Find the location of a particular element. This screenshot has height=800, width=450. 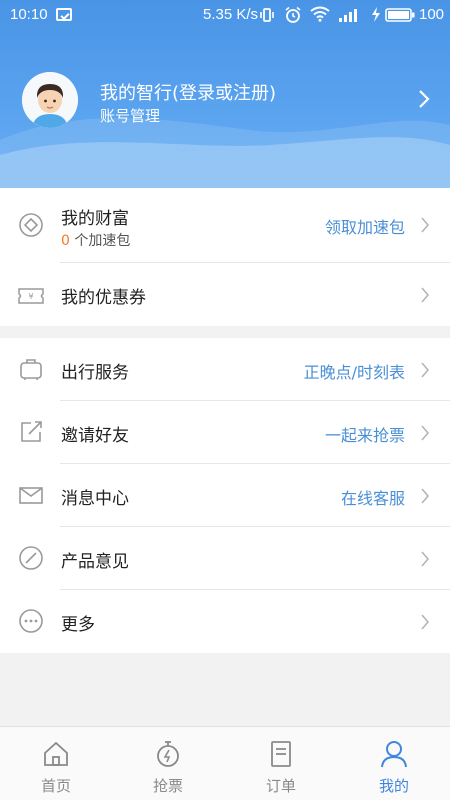

charging-icon is located at coordinates (376, 14).